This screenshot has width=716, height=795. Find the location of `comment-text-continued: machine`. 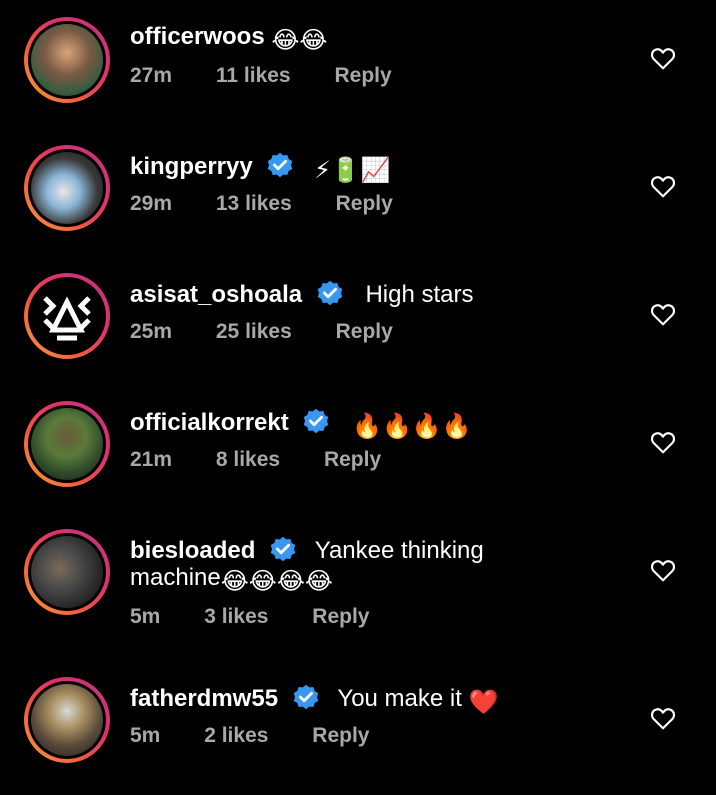

comment-text-continued: machine is located at coordinates (175, 577).